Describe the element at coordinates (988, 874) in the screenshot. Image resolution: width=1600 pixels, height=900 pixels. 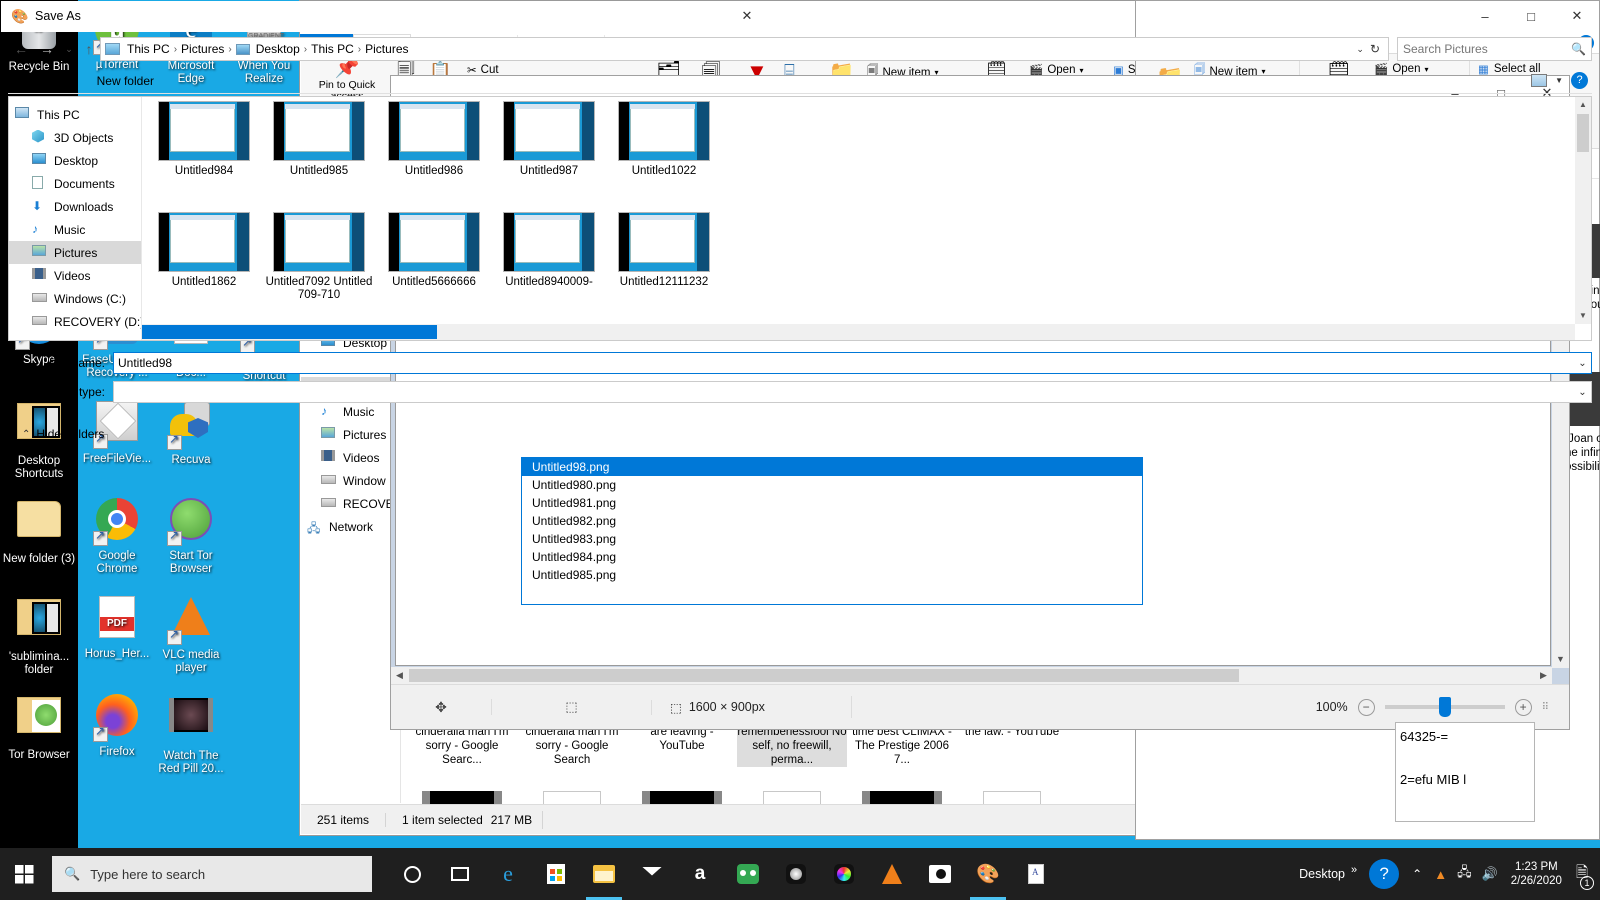
I see `taskbar-paint-icon: 🎨` at that location.